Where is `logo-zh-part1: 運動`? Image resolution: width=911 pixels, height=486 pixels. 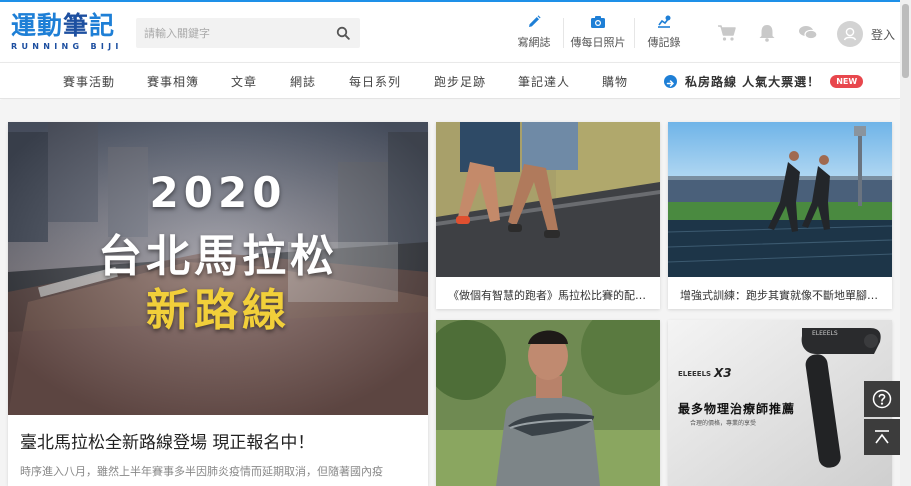 logo-zh-part1: 運動 is located at coordinates (37, 25).